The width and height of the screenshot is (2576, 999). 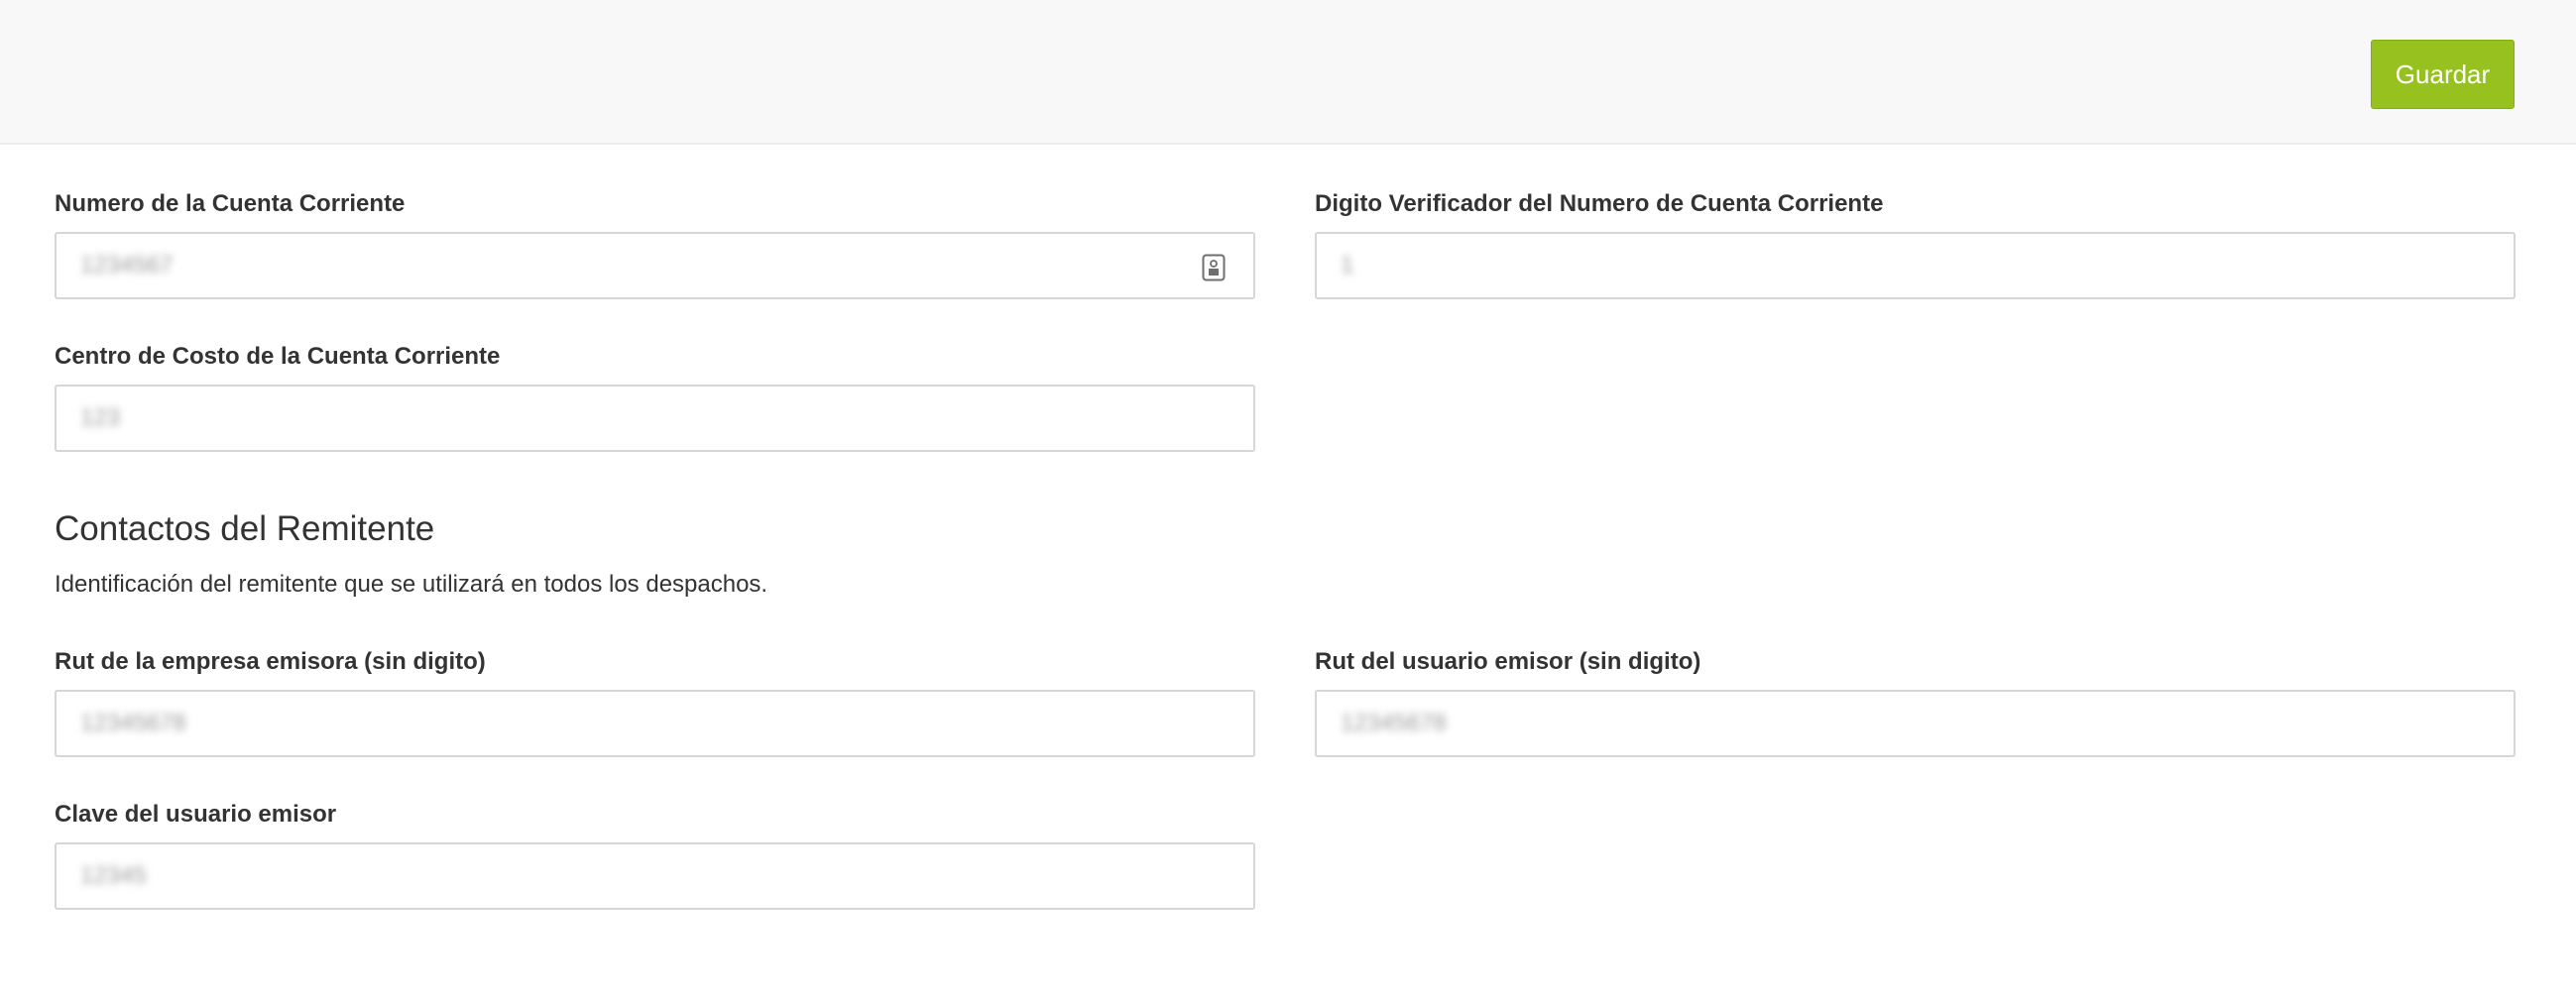 I want to click on clave-usuario-label: Clave del usuario emisor, so click(x=196, y=814).